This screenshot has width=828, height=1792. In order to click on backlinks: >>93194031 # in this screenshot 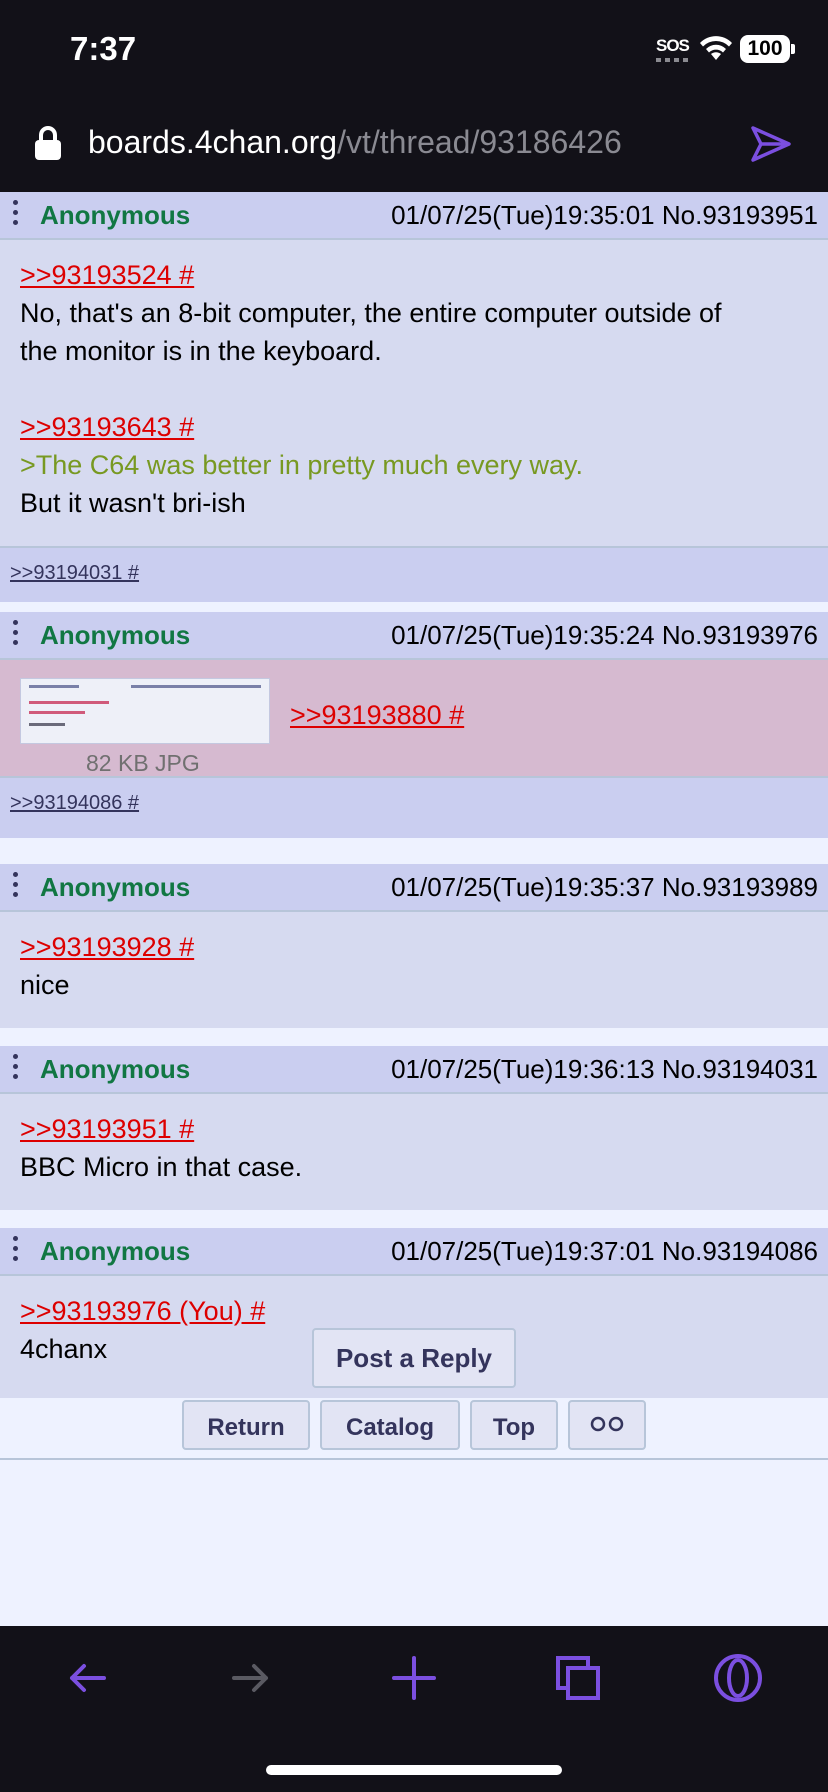, I will do `click(414, 574)`.